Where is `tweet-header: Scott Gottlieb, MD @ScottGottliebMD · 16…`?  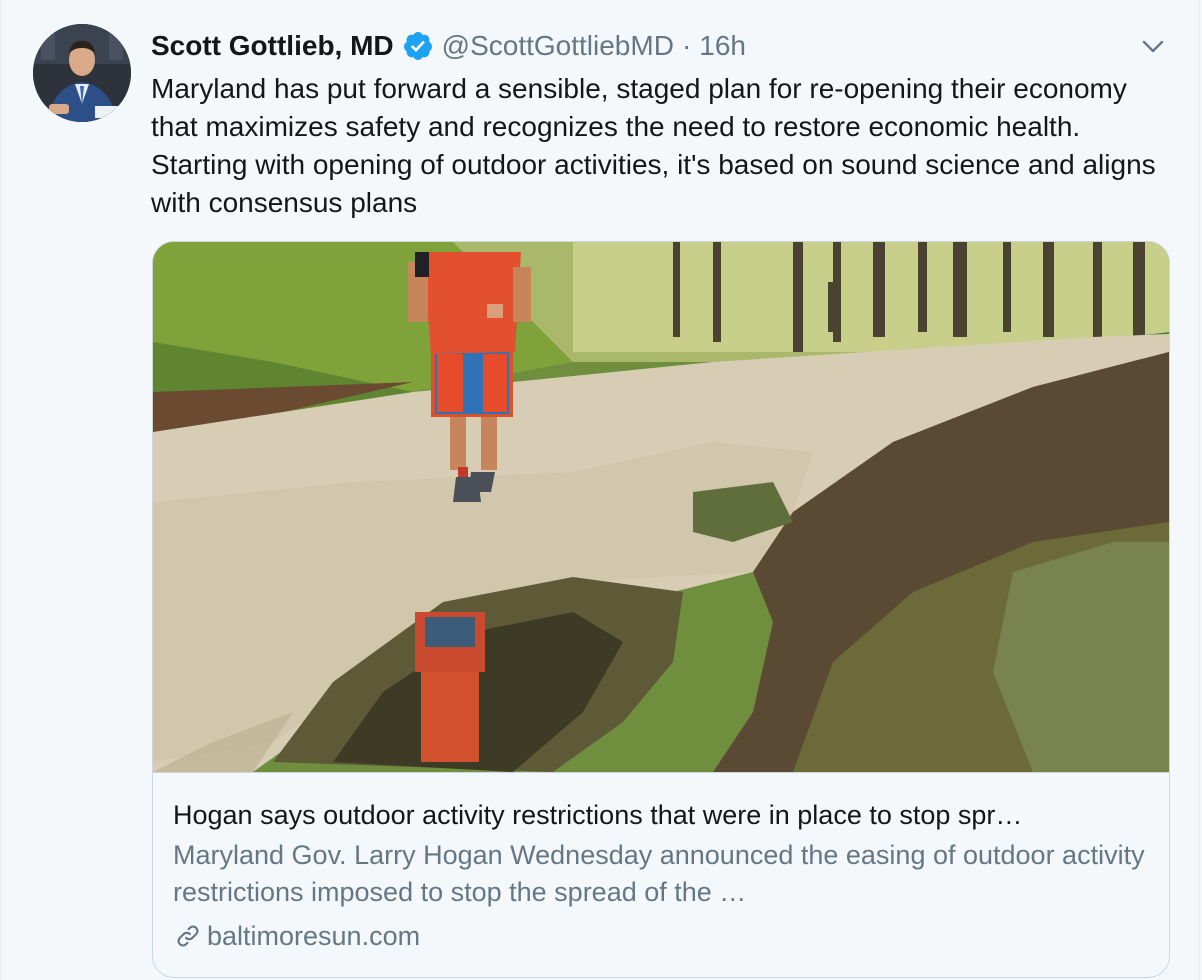
tweet-header: Scott Gottlieb, MD @ScottGottliebMD · 16… is located at coordinates (655, 46).